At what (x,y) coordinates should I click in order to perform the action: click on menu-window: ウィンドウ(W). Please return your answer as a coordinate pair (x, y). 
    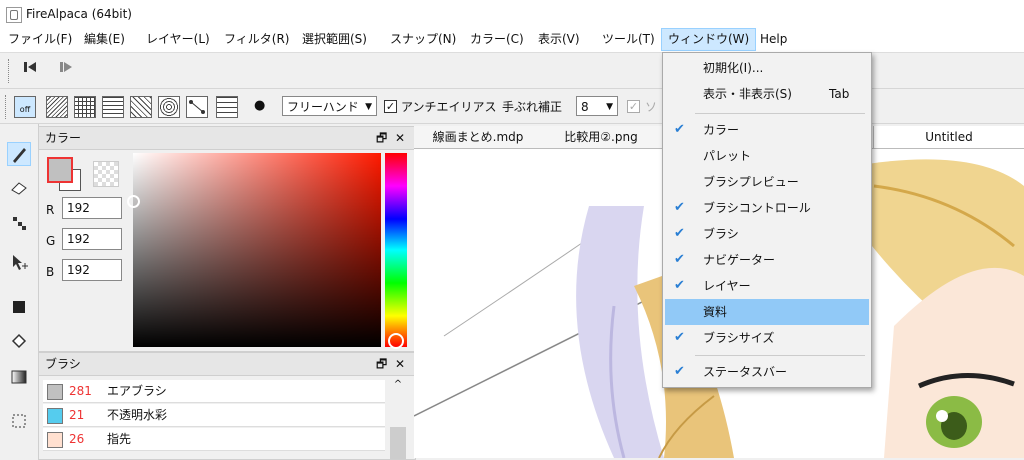
    Looking at the image, I should click on (709, 39).